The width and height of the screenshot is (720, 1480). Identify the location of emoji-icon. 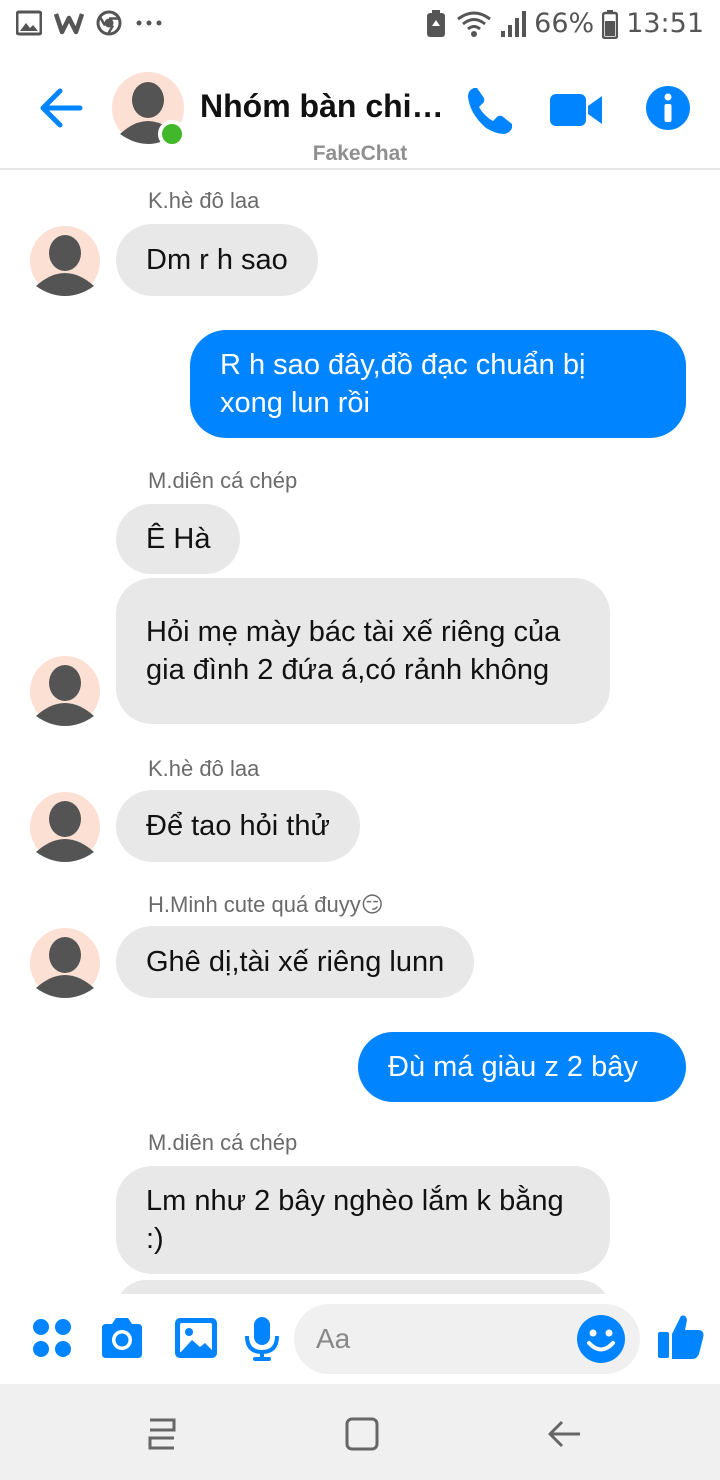
(601, 1339).